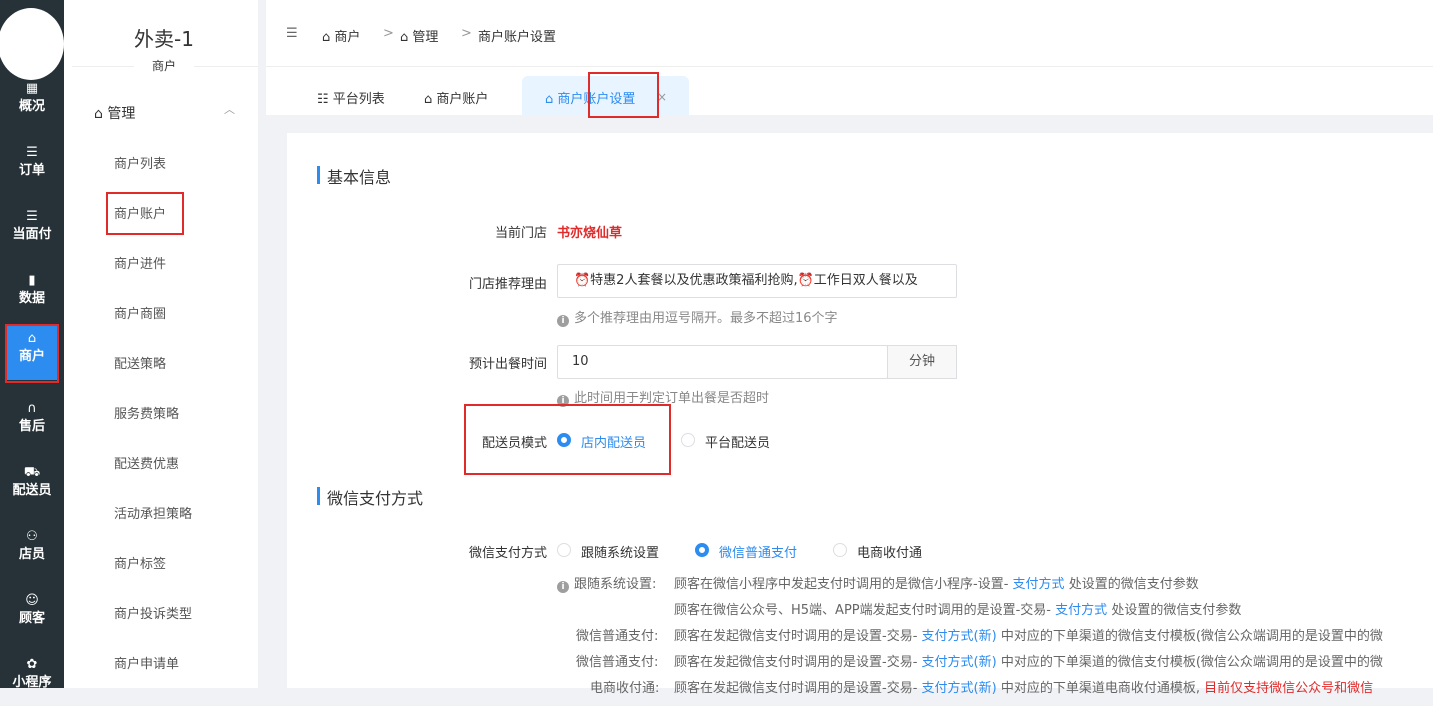 This screenshot has width=1433, height=706. Describe the element at coordinates (889, 551) in the screenshot. I see `radio-label-ecommerce: 电商收付通` at that location.